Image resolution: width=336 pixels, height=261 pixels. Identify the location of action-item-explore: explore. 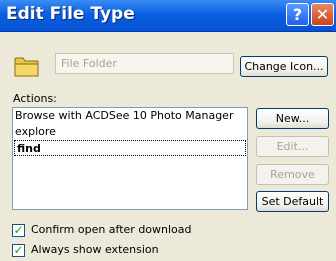
(130, 132).